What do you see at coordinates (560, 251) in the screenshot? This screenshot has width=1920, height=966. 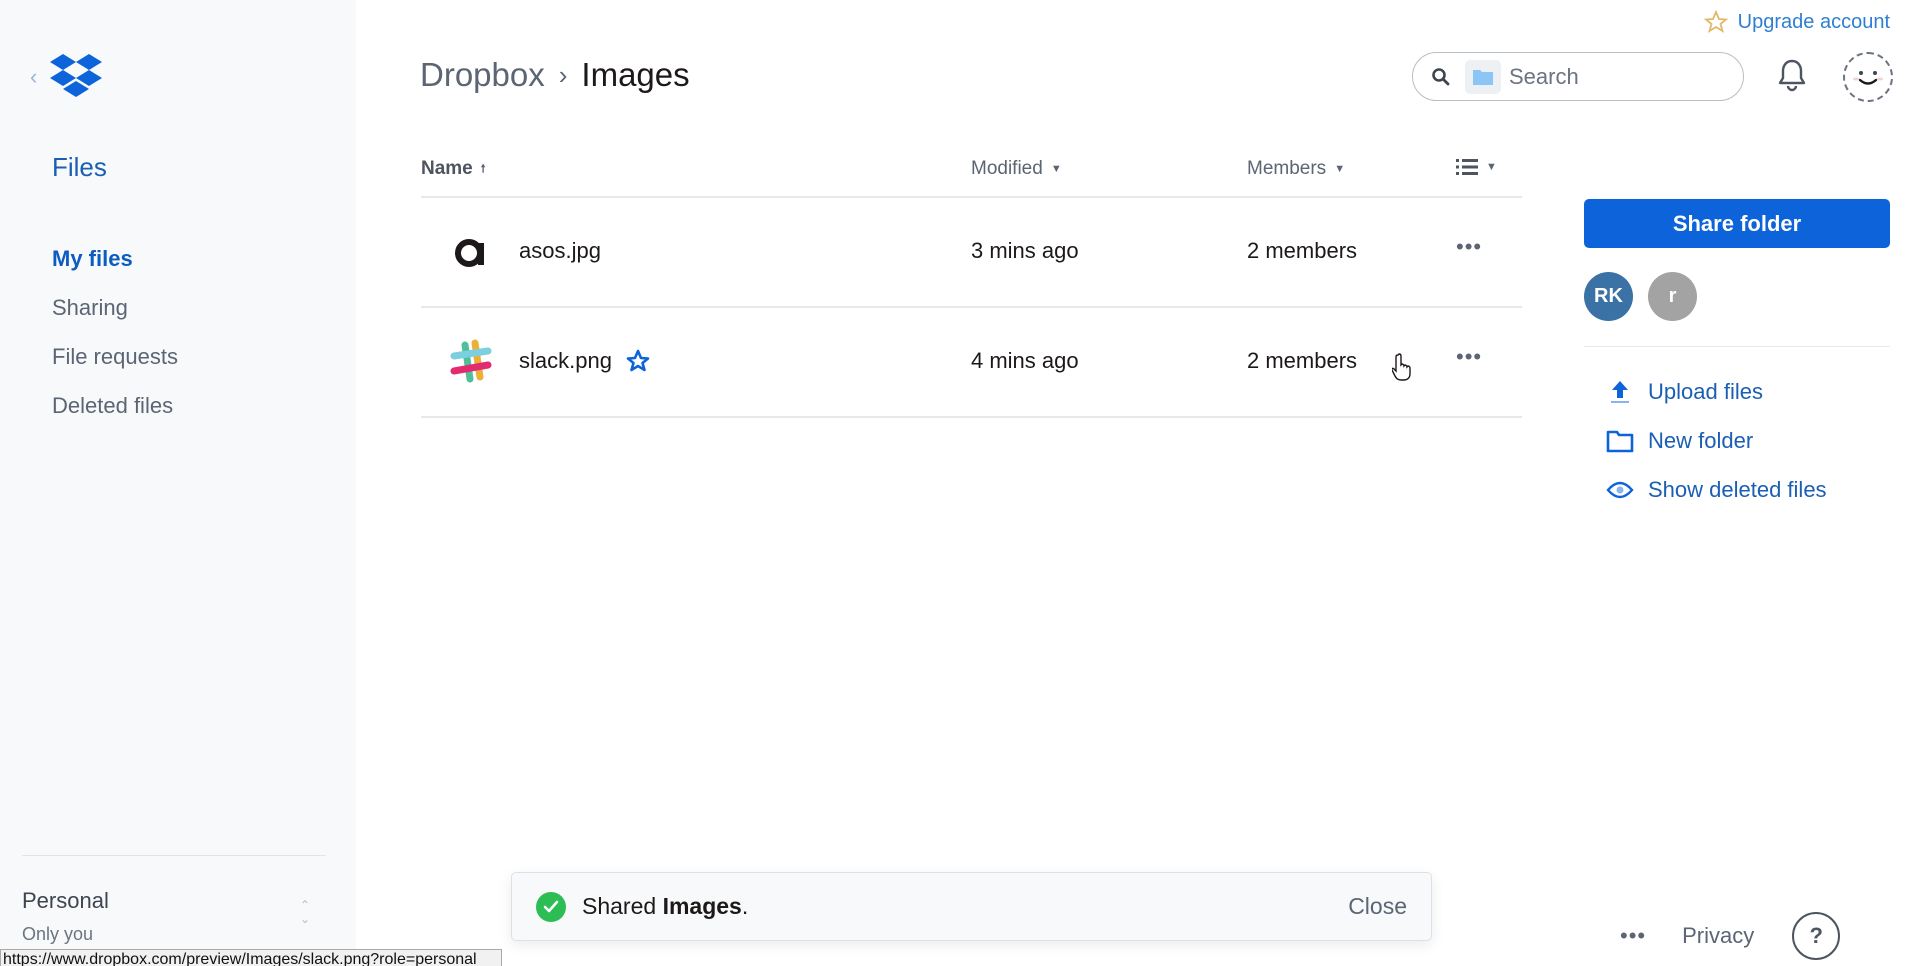 I see `file-name: asos.jpg` at bounding box center [560, 251].